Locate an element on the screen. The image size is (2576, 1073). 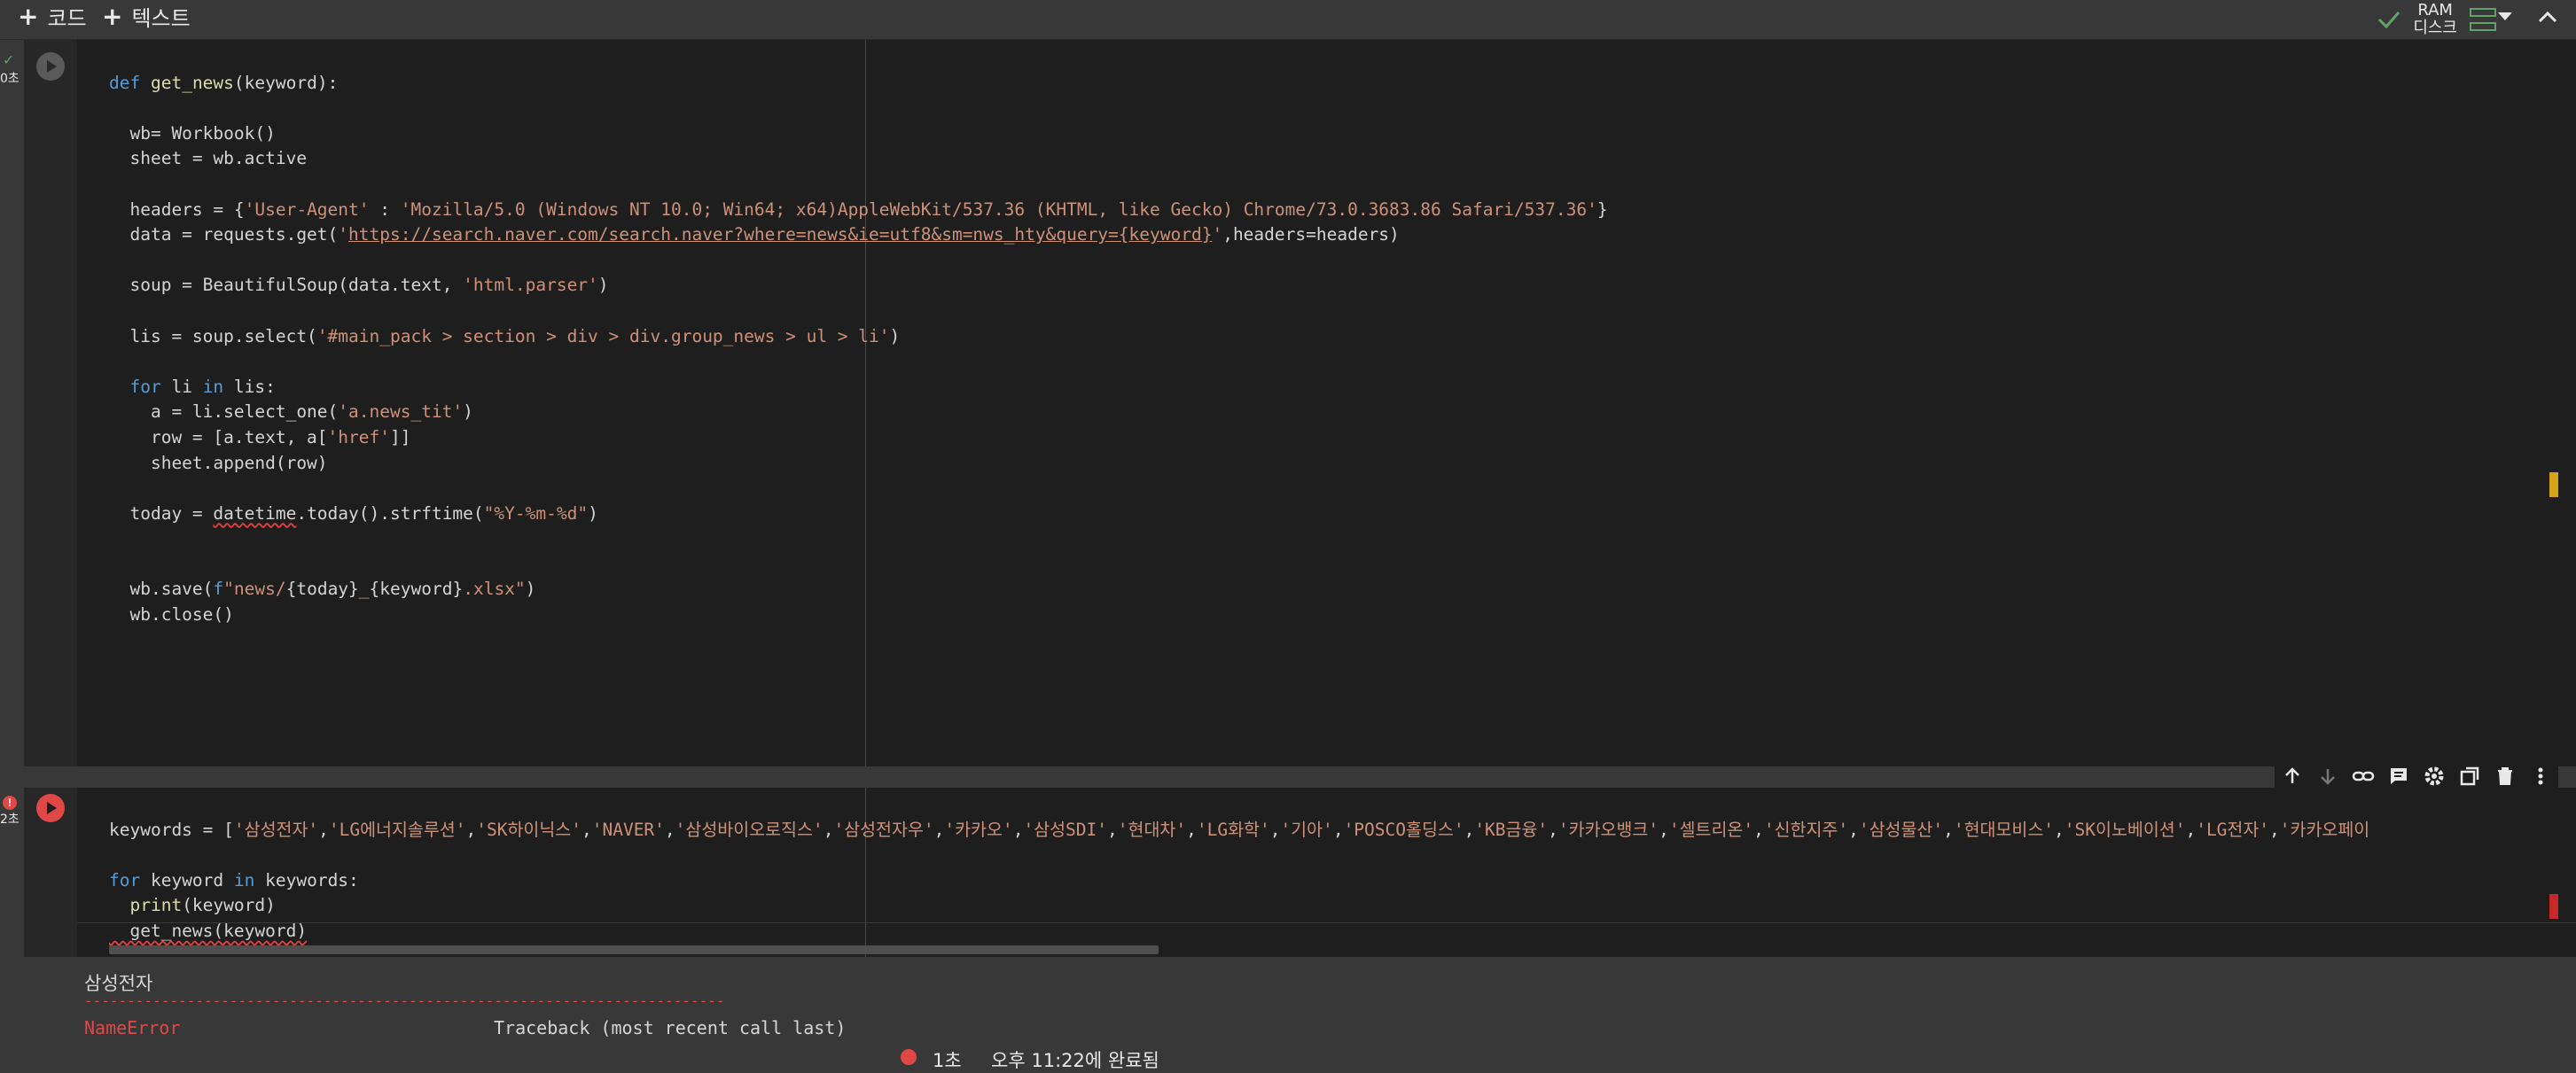
code-line: wb.save(f"news/{today}_{keyword}.xlsx") is located at coordinates (322, 589).